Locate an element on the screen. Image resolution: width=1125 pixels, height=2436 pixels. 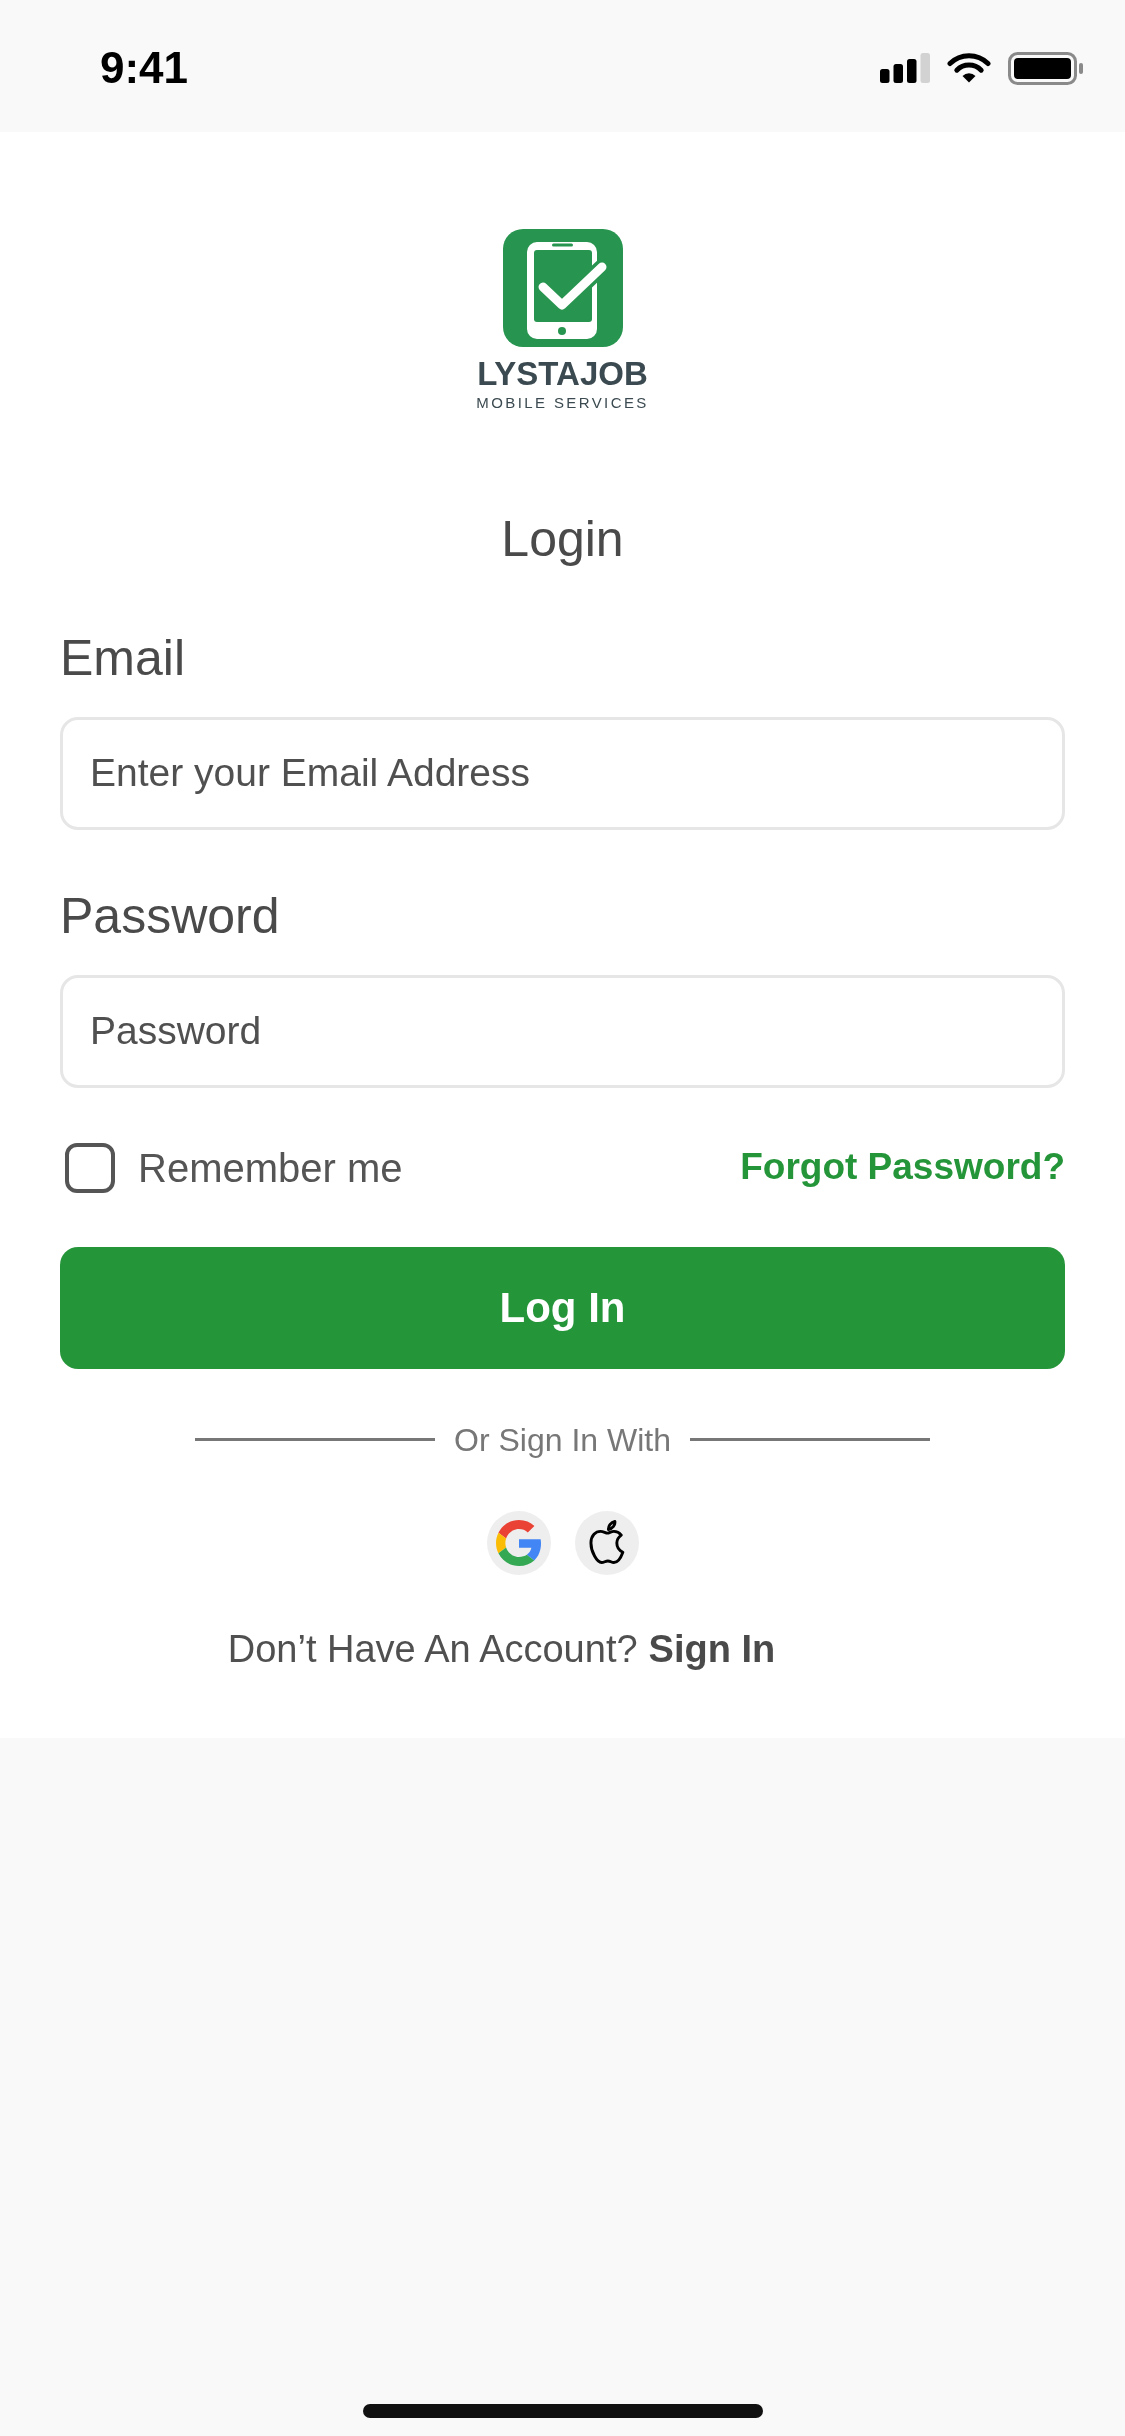
login-title: Login is located at coordinates (562, 539).